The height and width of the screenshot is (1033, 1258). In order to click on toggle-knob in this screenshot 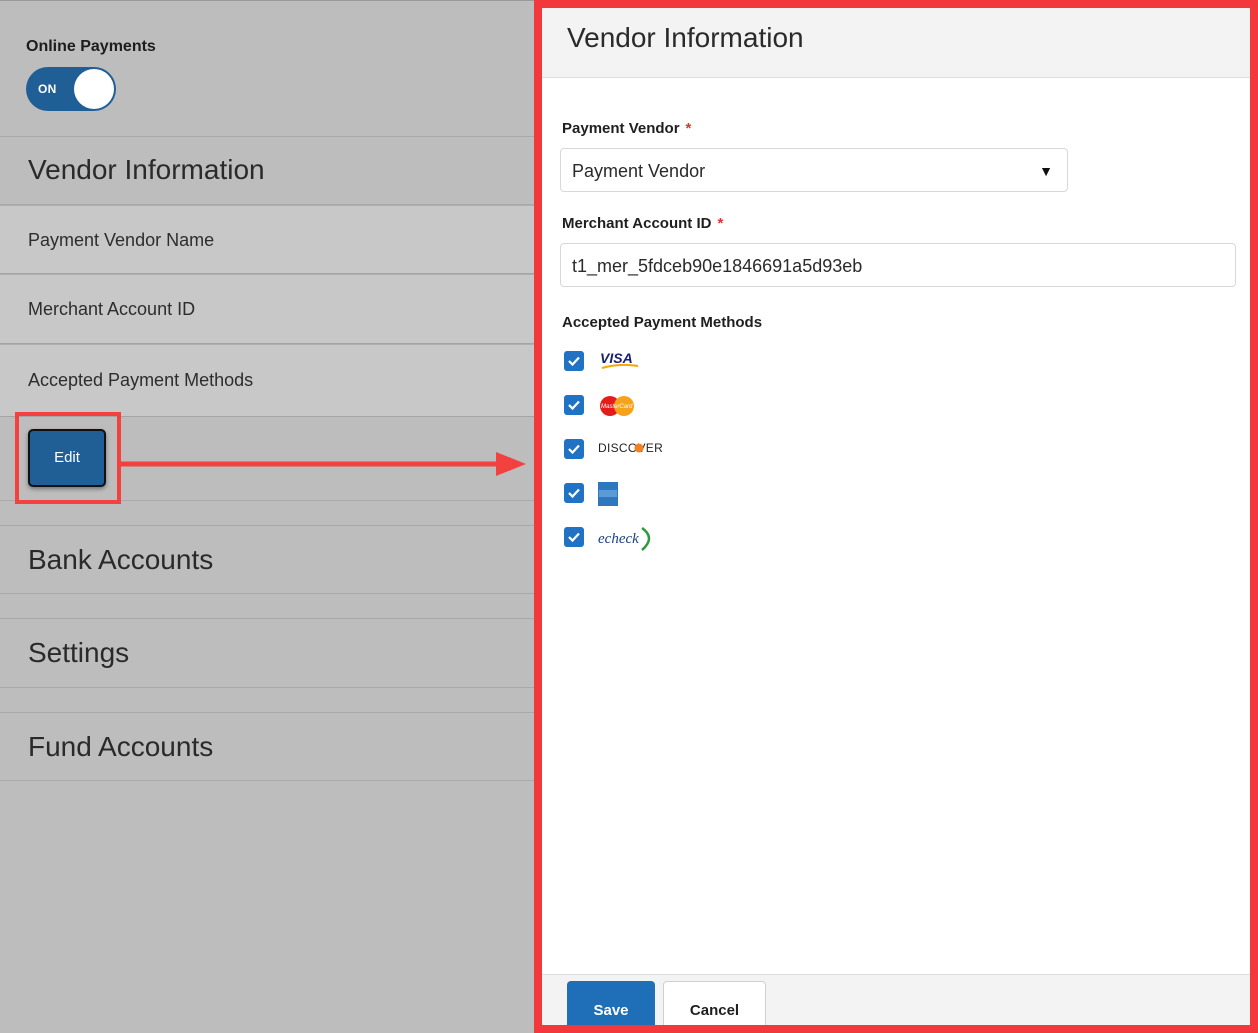, I will do `click(94, 89)`.